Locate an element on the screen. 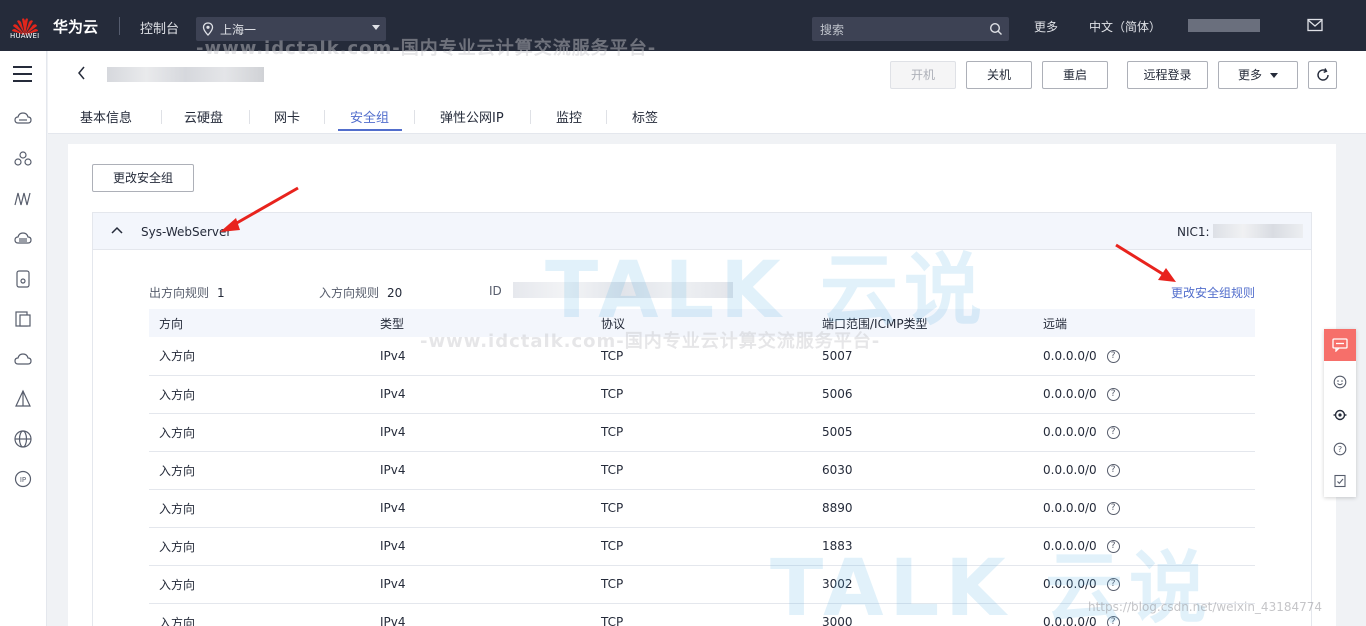 Image resolution: width=1366 pixels, height=626 pixels. svg-text: IP is located at coordinates (23, 480).